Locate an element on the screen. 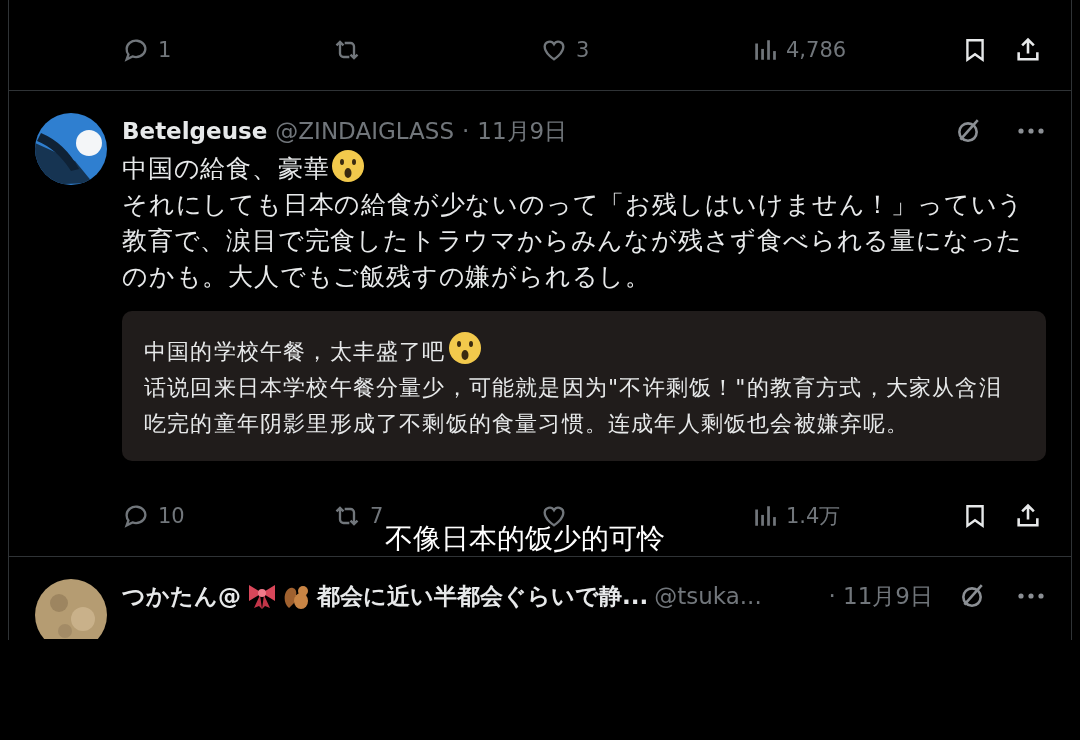  post-text: 中国的学校午餐，太丰盛了吧 is located at coordinates (584, 350).